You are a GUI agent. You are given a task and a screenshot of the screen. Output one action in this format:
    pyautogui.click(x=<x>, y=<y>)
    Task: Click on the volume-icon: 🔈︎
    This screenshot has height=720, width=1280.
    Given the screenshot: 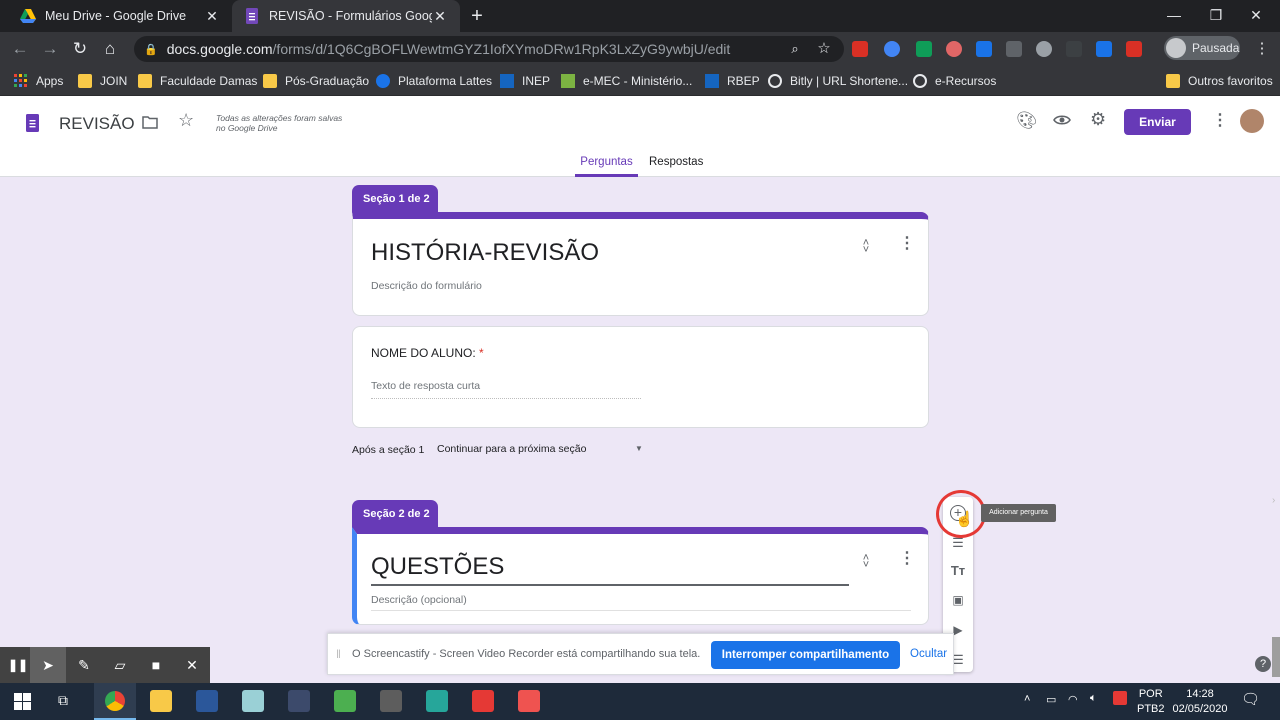 What is the action you would take?
    pyautogui.click(x=1093, y=698)
    